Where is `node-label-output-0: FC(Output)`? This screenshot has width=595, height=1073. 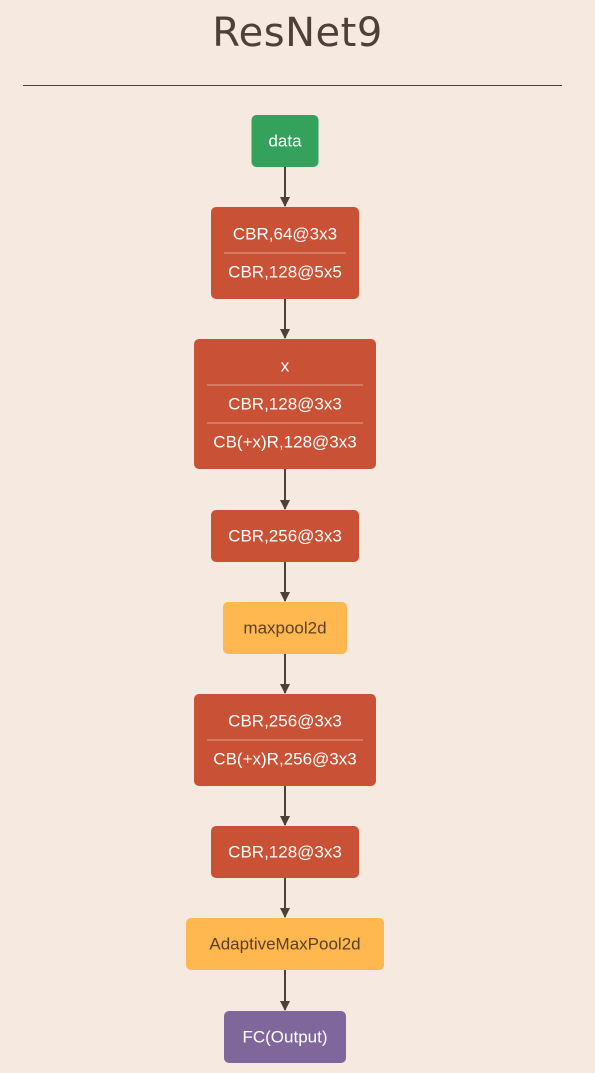 node-label-output-0: FC(Output) is located at coordinates (284, 1037).